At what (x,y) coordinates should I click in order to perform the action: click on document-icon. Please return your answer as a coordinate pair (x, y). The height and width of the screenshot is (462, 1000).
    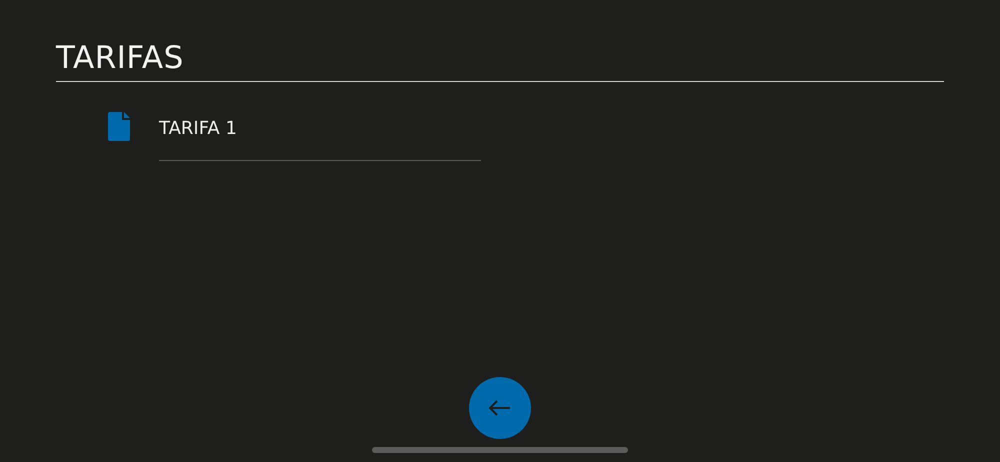
    Looking at the image, I should click on (119, 126).